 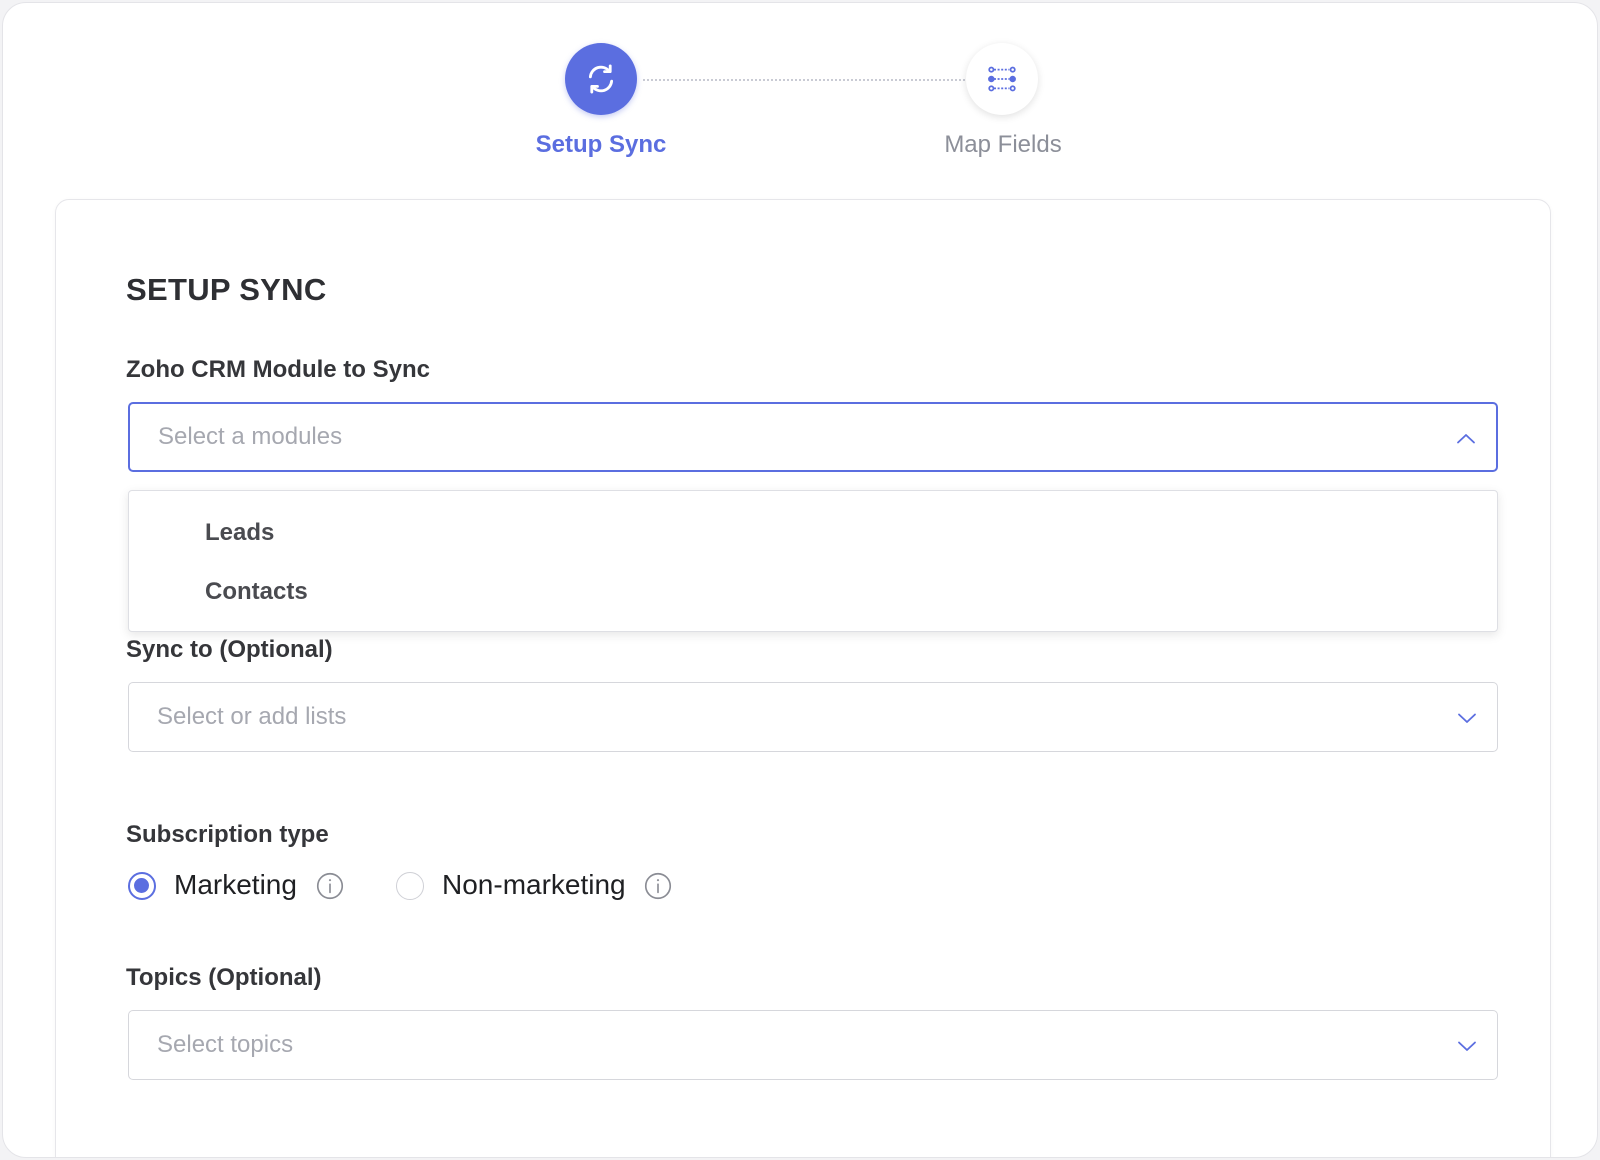 I want to click on sync-to-select: Select or add lists, so click(x=813, y=717).